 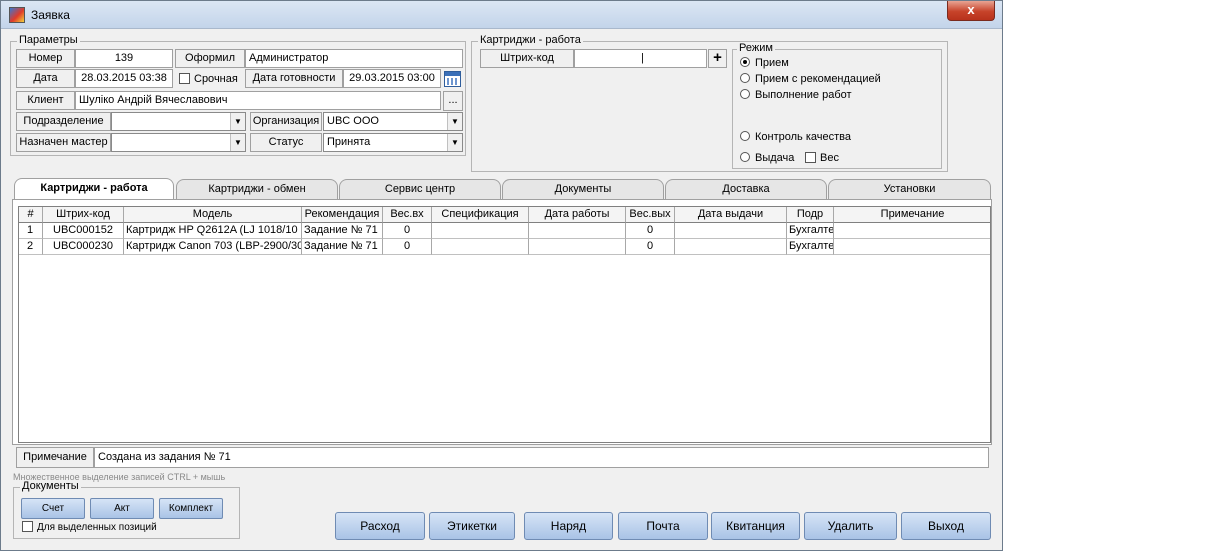 What do you see at coordinates (258, 100) in the screenshot?
I see `client-field: Шуліко Андрій Вячеславович` at bounding box center [258, 100].